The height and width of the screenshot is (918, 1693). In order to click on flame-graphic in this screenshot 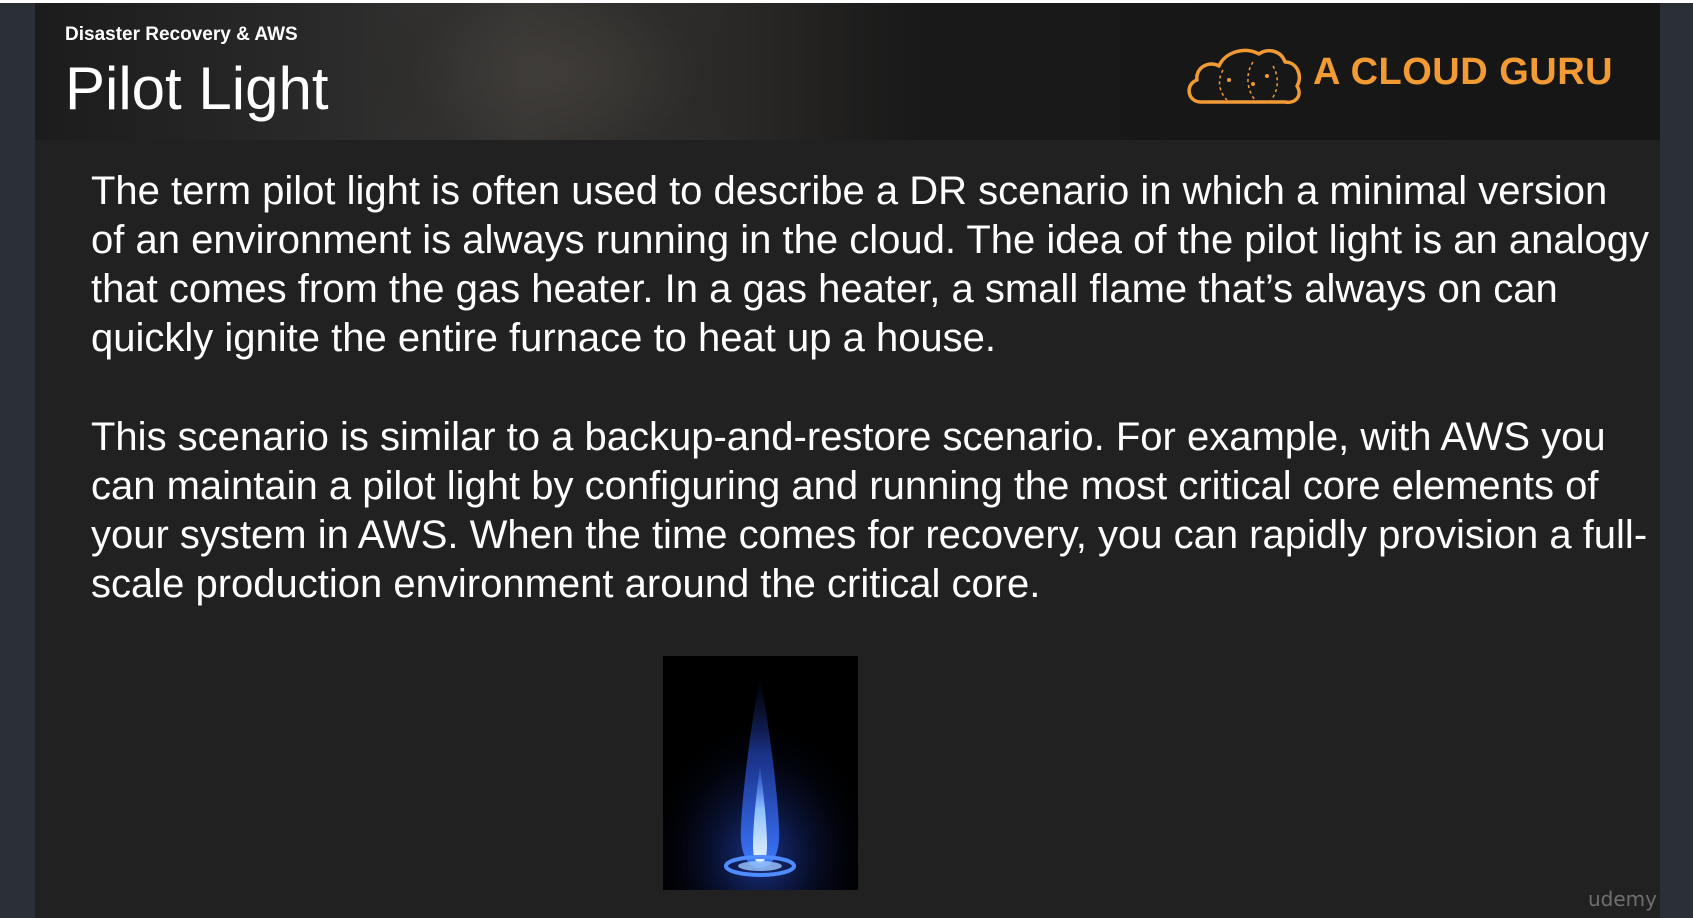, I will do `click(760, 773)`.